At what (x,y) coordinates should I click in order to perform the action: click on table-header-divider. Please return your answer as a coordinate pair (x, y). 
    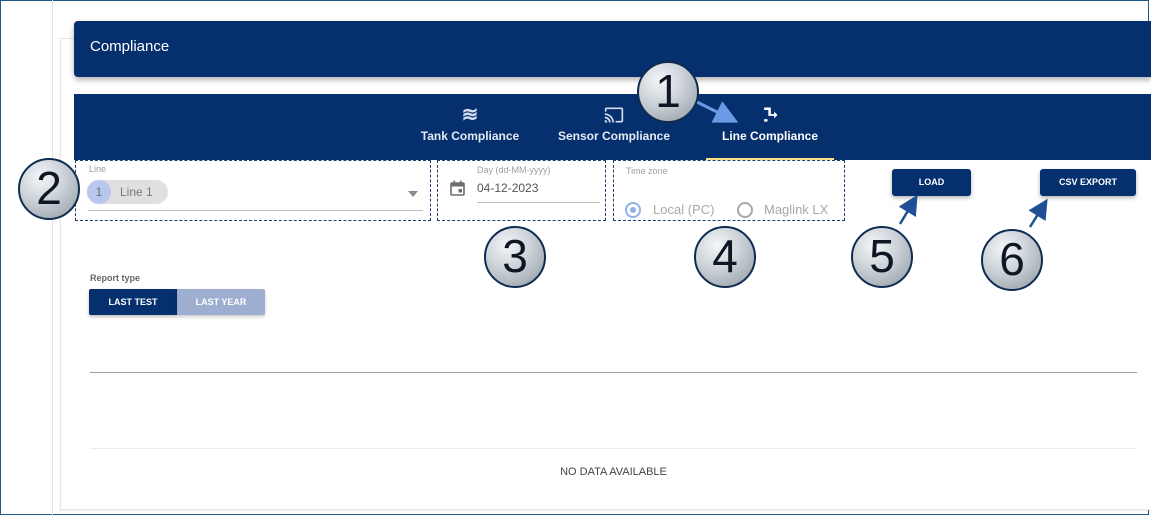
    Looking at the image, I should click on (613, 372).